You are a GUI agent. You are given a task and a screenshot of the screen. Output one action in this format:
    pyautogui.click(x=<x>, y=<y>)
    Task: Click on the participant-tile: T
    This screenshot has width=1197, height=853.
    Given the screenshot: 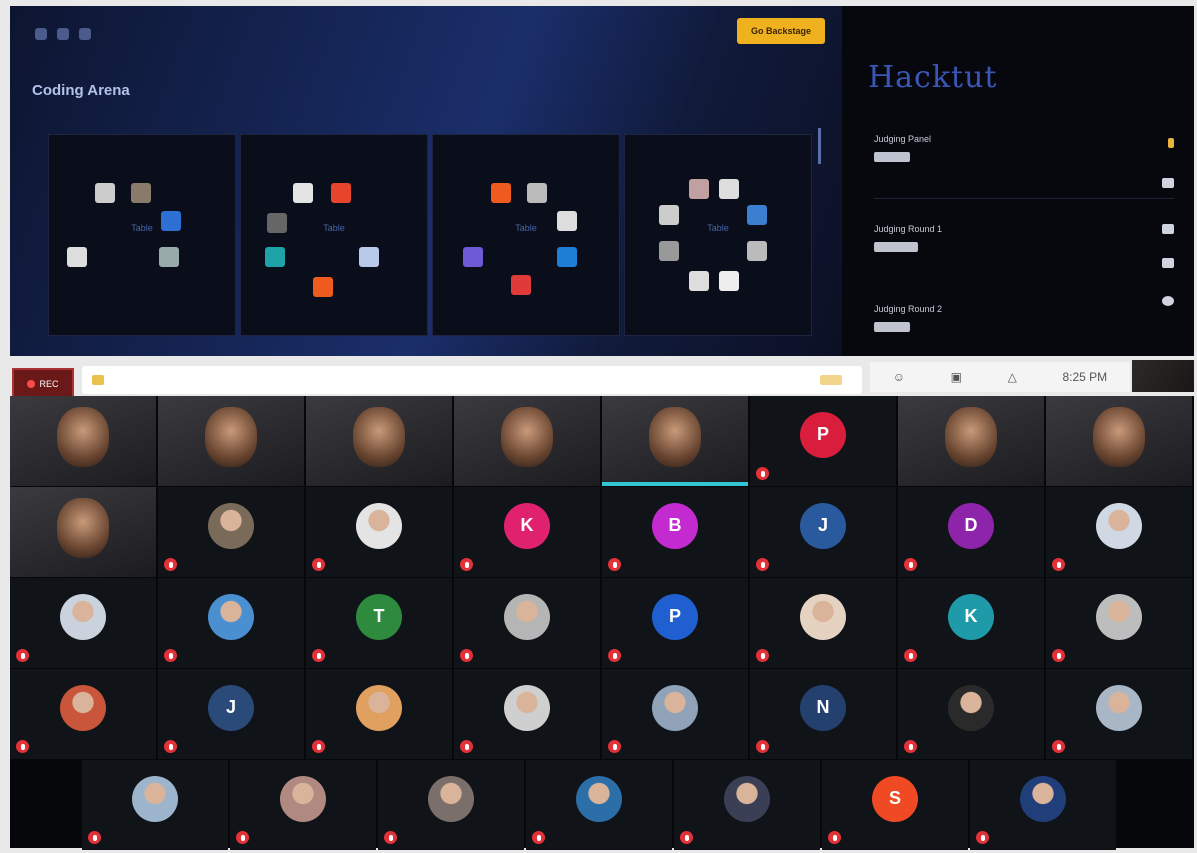 What is the action you would take?
    pyautogui.click(x=379, y=623)
    